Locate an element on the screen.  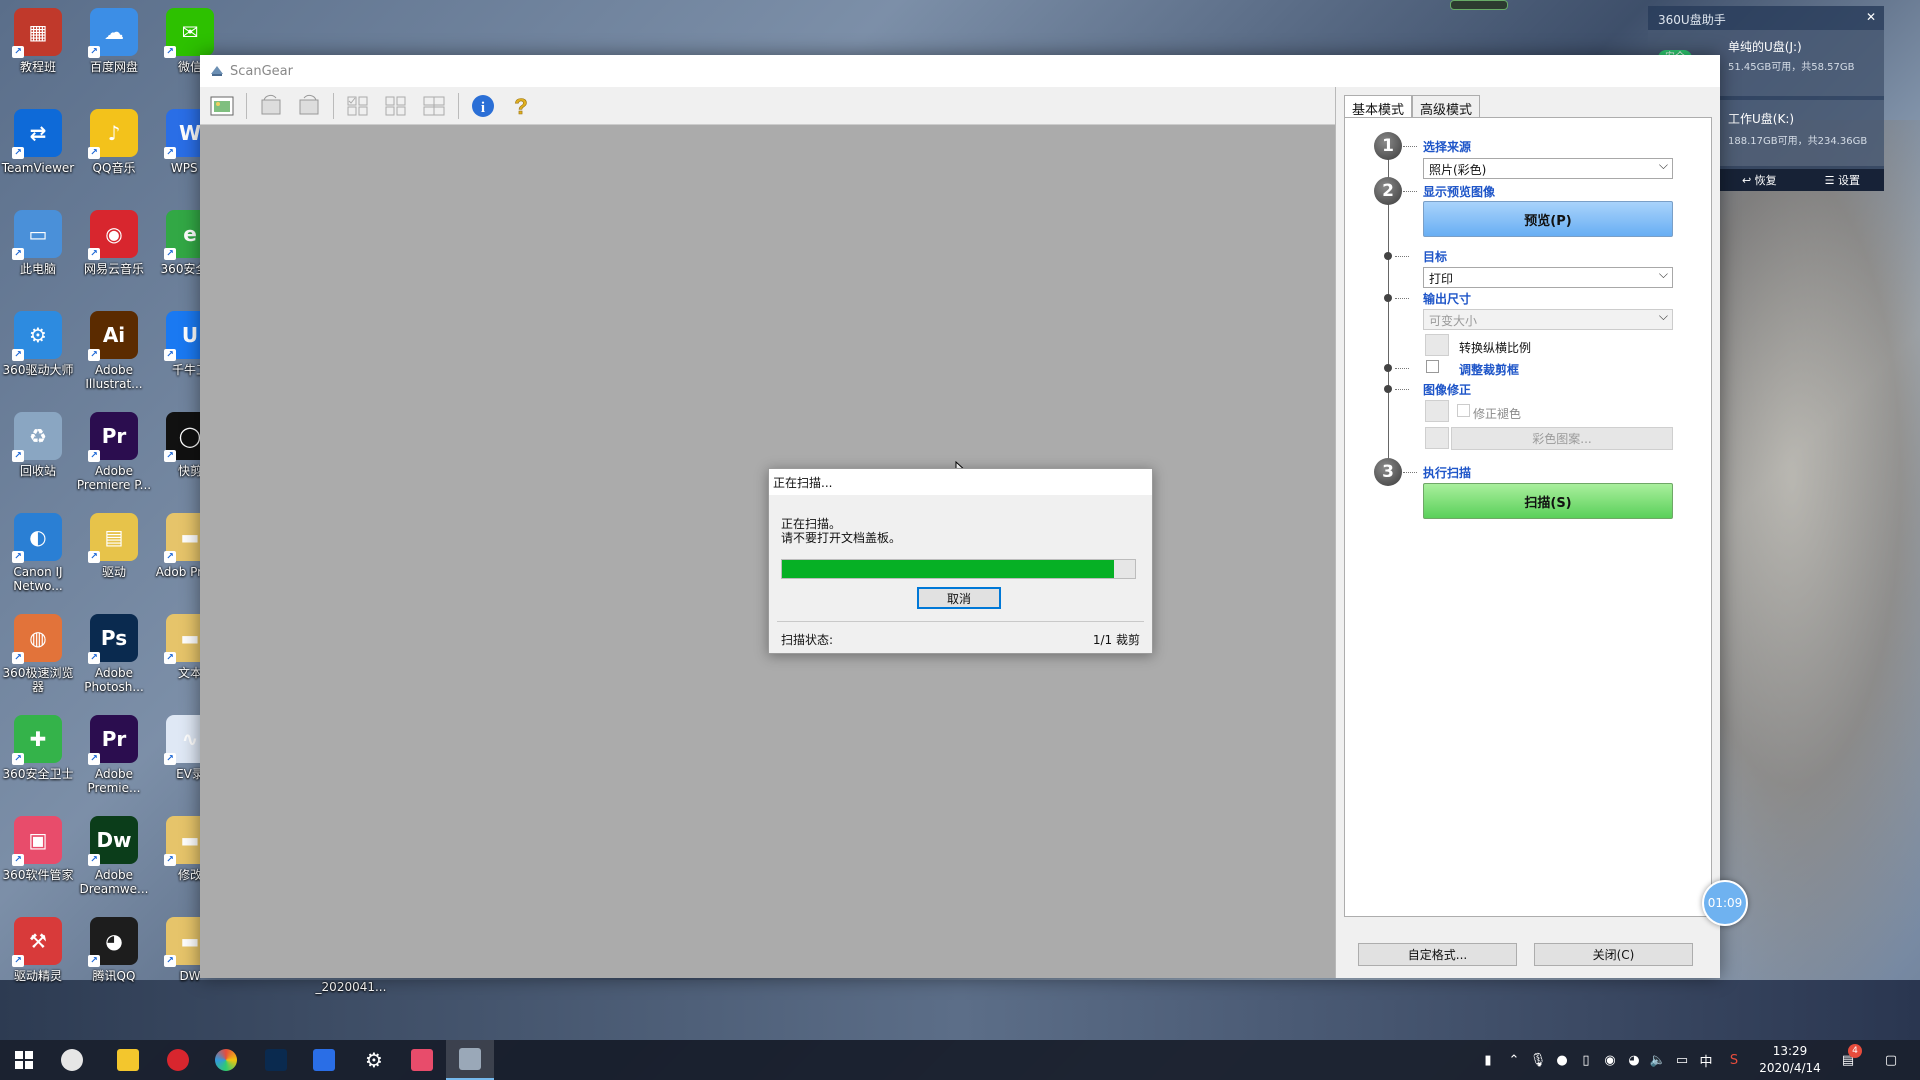
multi-crop-button is located at coordinates (434, 106).